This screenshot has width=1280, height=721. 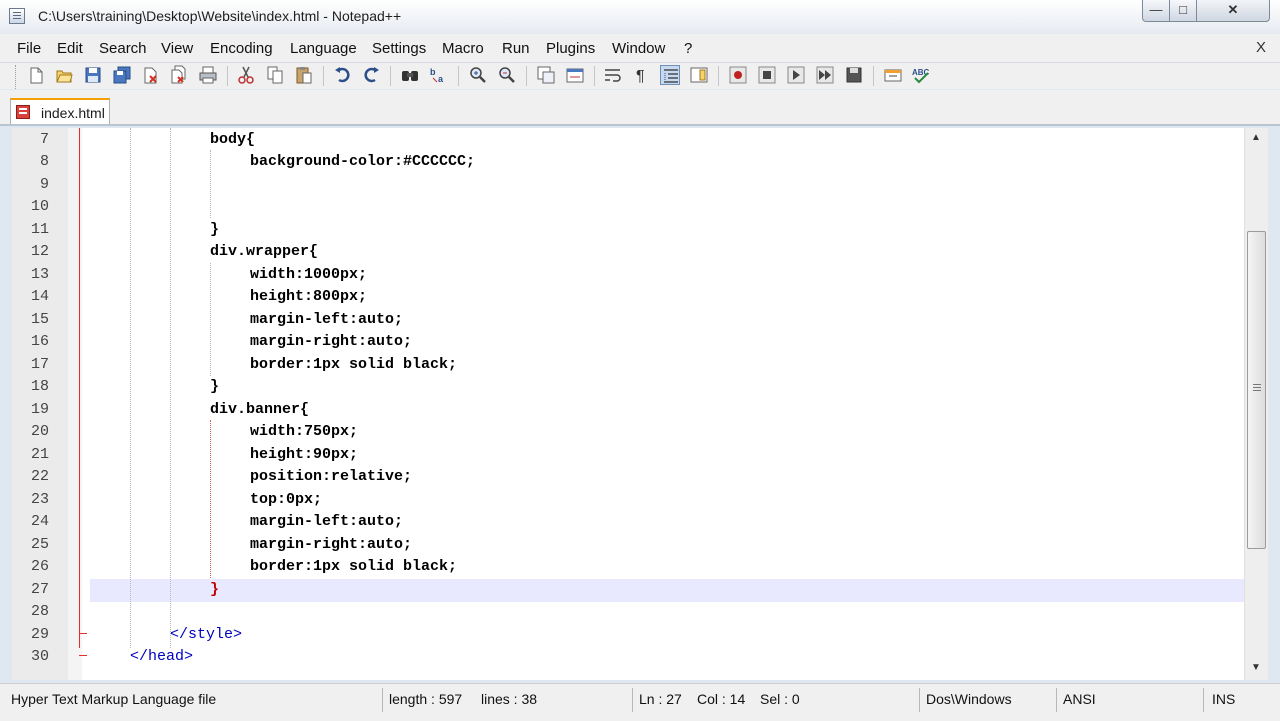 I want to click on menu-file: File, so click(x=29, y=48).